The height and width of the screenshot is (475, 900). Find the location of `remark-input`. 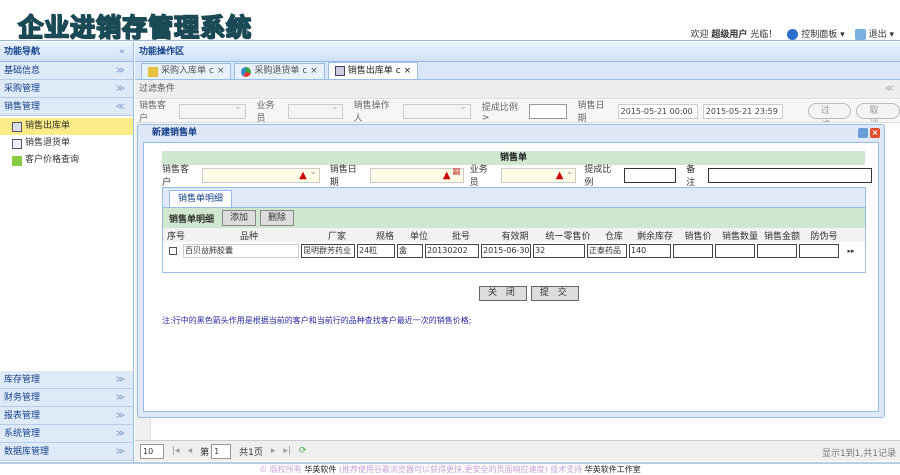

remark-input is located at coordinates (790, 175).